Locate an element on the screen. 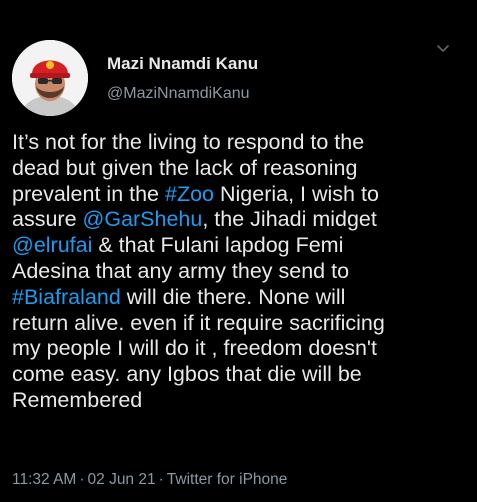  author-display-name: Mazi Nnamdi Kanu is located at coordinates (182, 64).